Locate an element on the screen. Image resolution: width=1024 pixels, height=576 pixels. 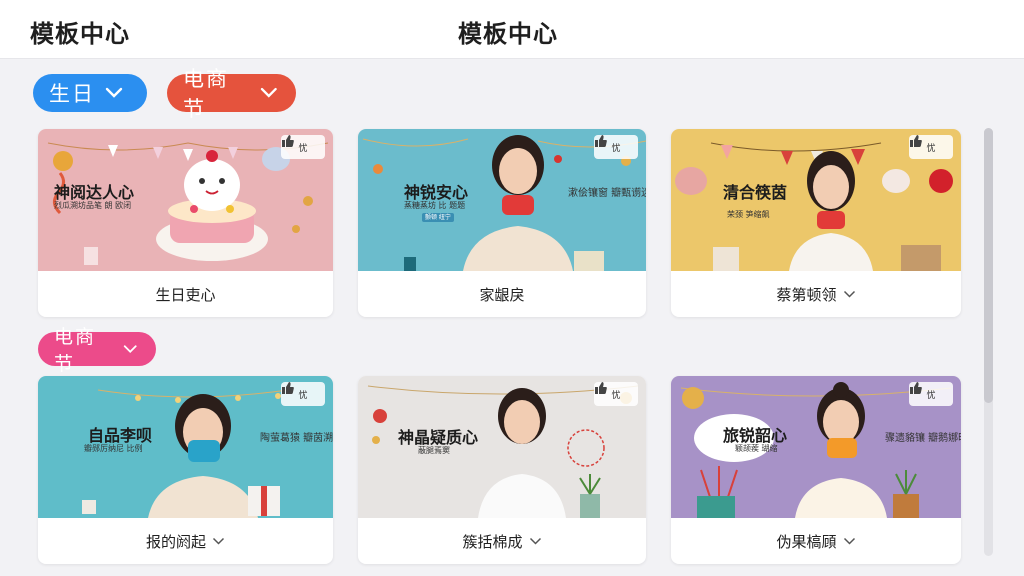
card-title: 伪果槁頋 is located at coordinates (806, 541).